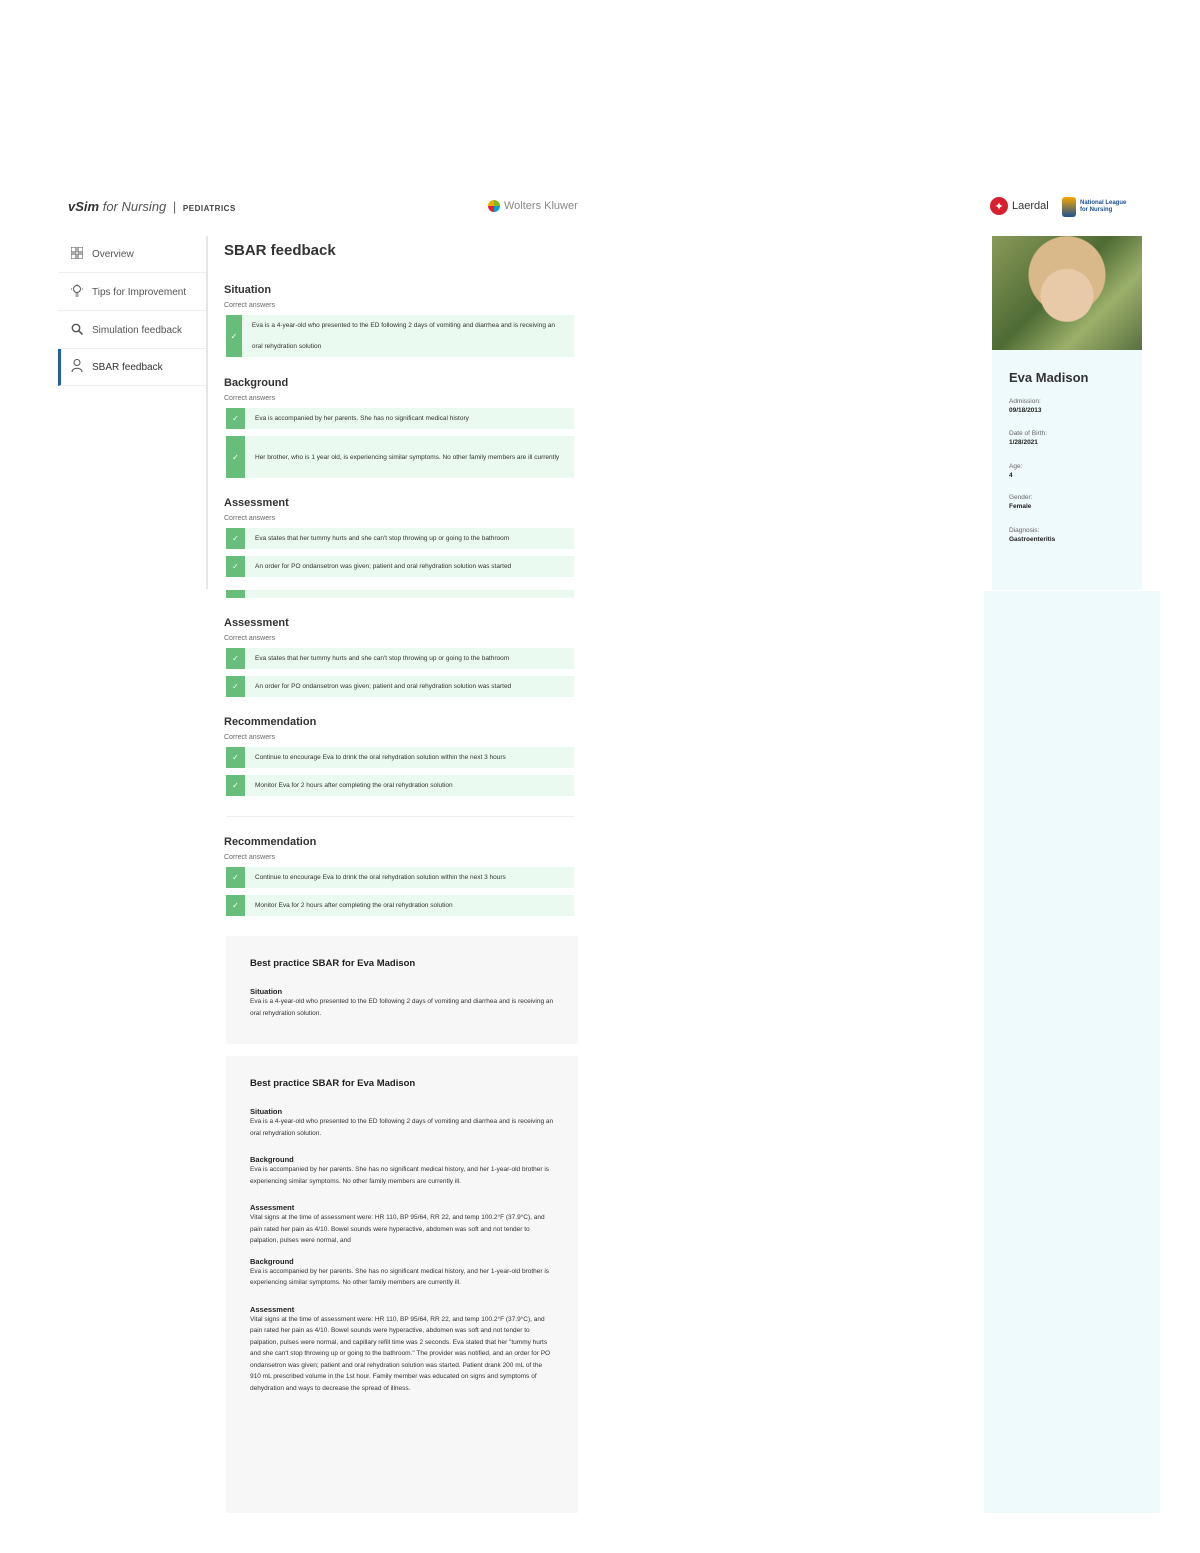 This screenshot has height=1553, width=1200. What do you see at coordinates (132, 367) in the screenshot?
I see `sidebar-item-sbar-feedback: SBAR feedback` at bounding box center [132, 367].